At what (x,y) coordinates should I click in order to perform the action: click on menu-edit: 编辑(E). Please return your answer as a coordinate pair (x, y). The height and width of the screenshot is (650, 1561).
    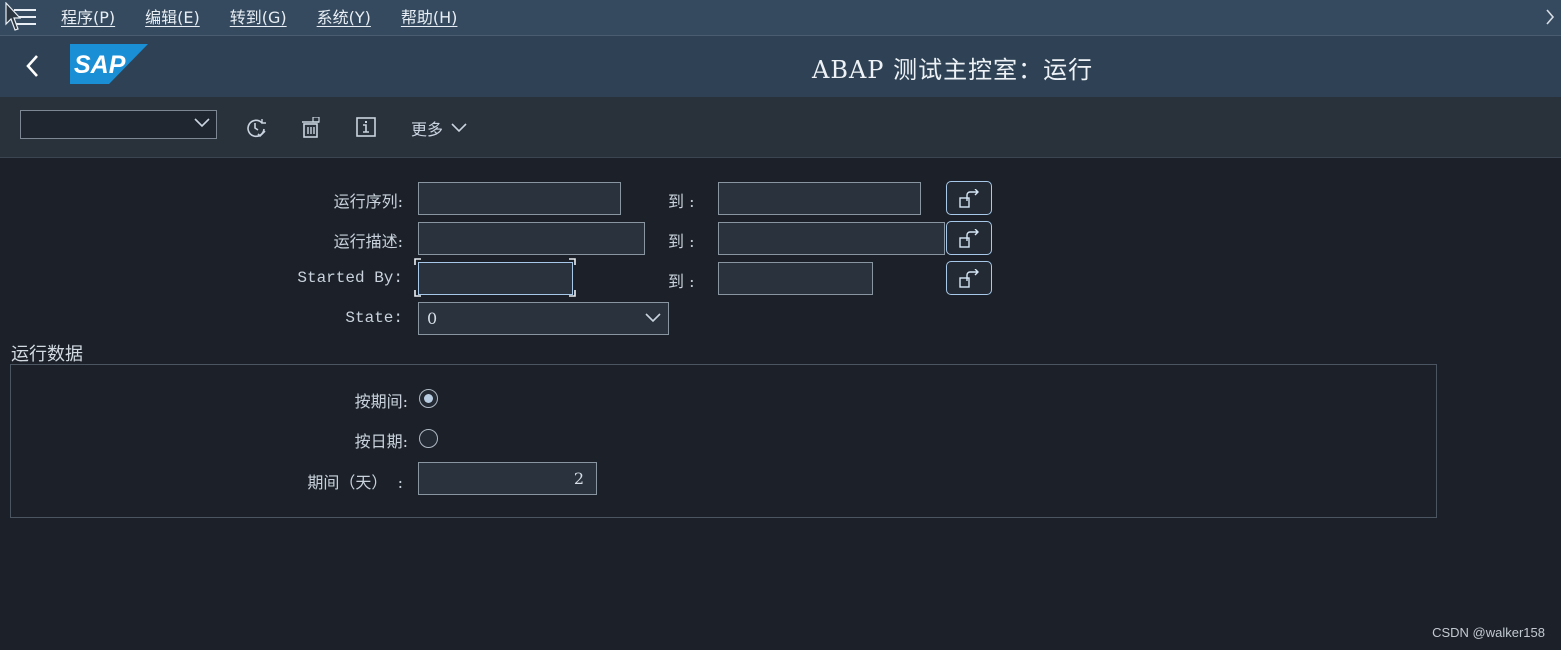
    Looking at the image, I should click on (172, 17).